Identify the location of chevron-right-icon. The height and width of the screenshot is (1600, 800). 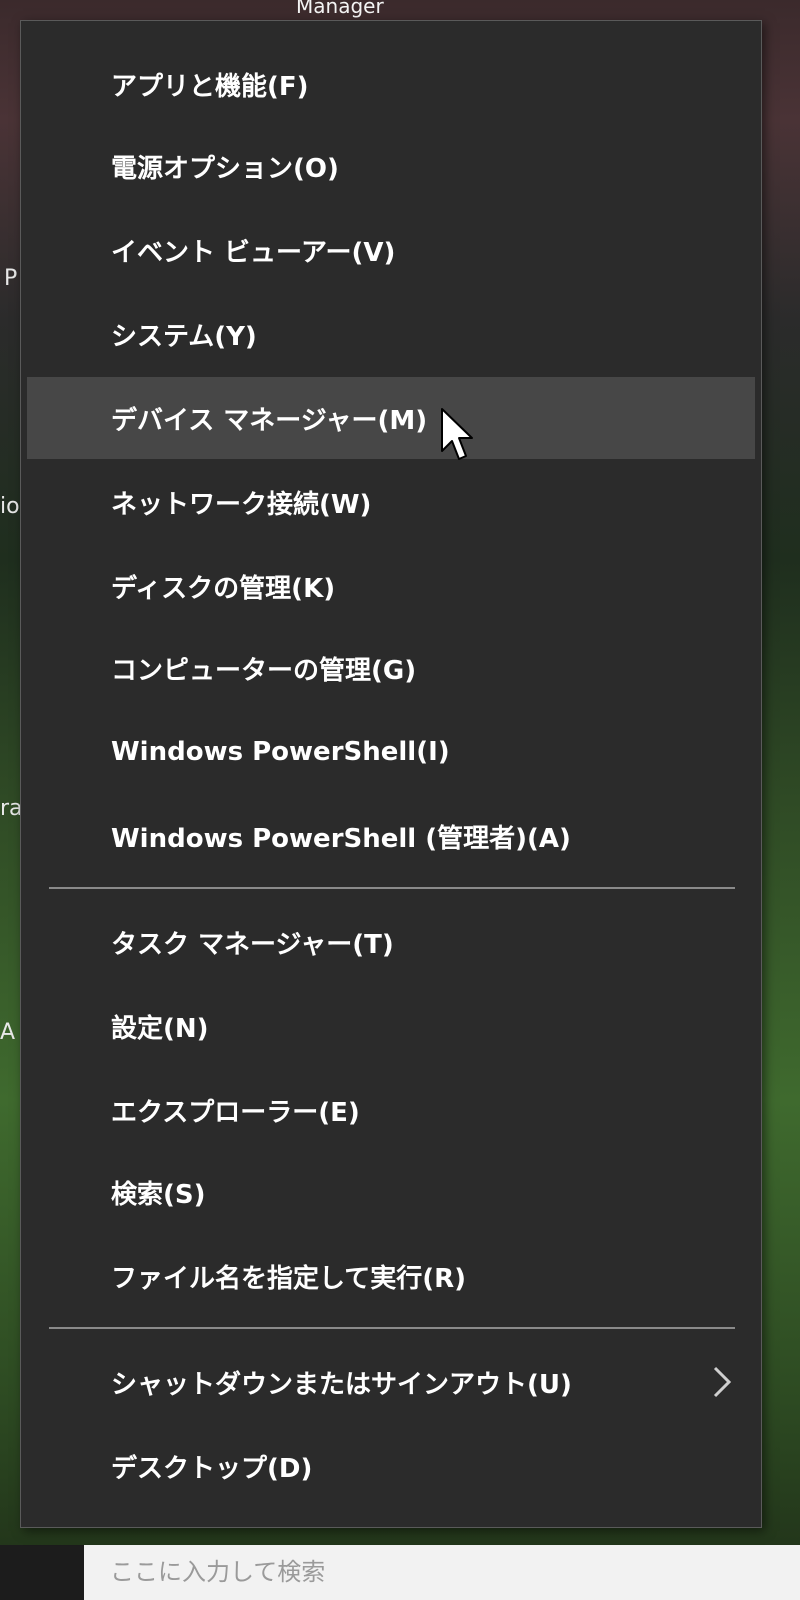
(722, 1382).